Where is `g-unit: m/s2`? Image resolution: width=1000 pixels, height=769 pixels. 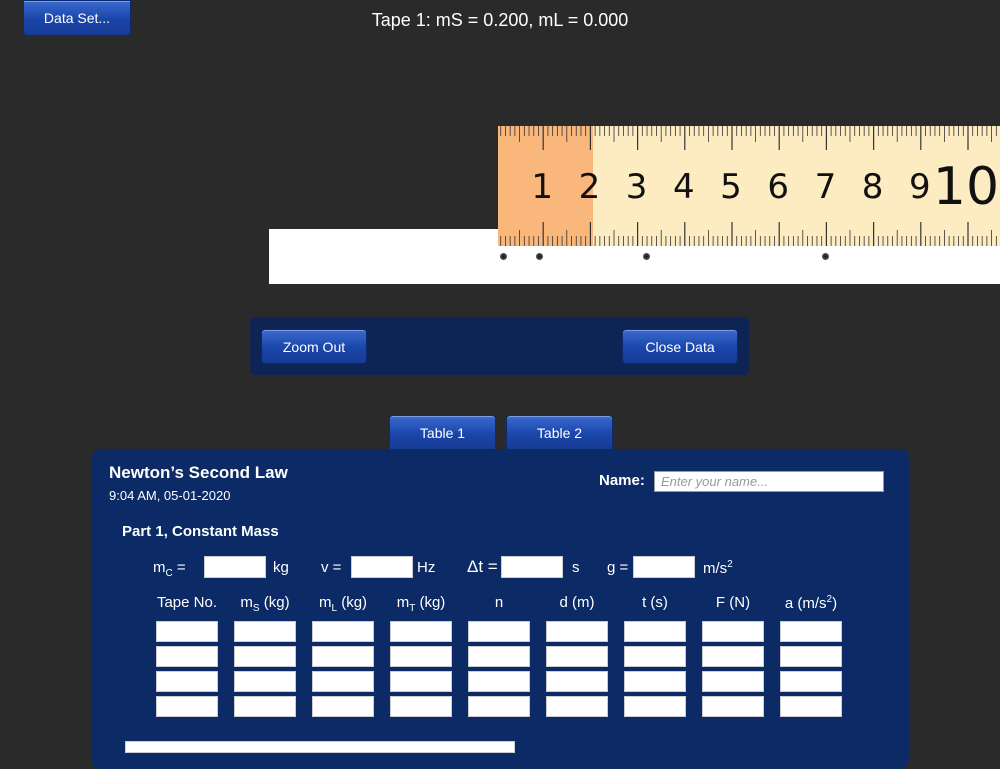
g-unit: m/s2 is located at coordinates (718, 568).